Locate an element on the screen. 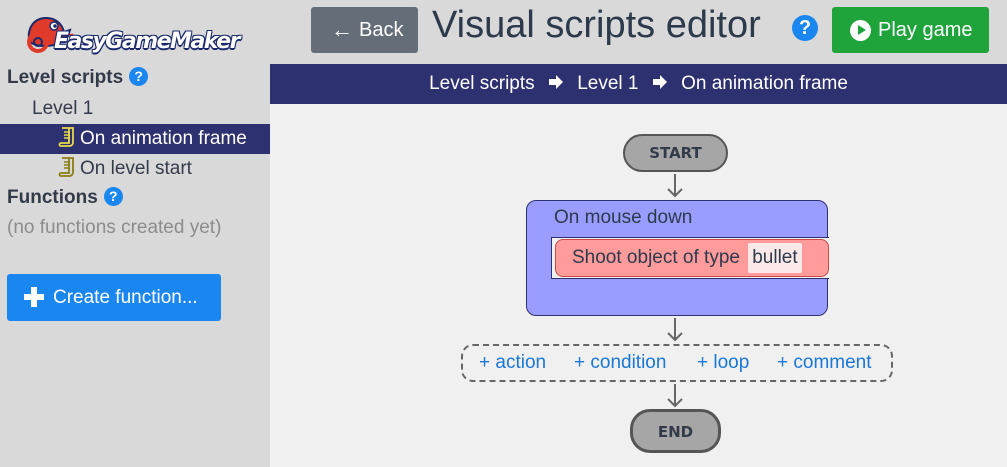 The image size is (1007, 467). sidebar-item-on-level-start: On level start is located at coordinates (135, 169).